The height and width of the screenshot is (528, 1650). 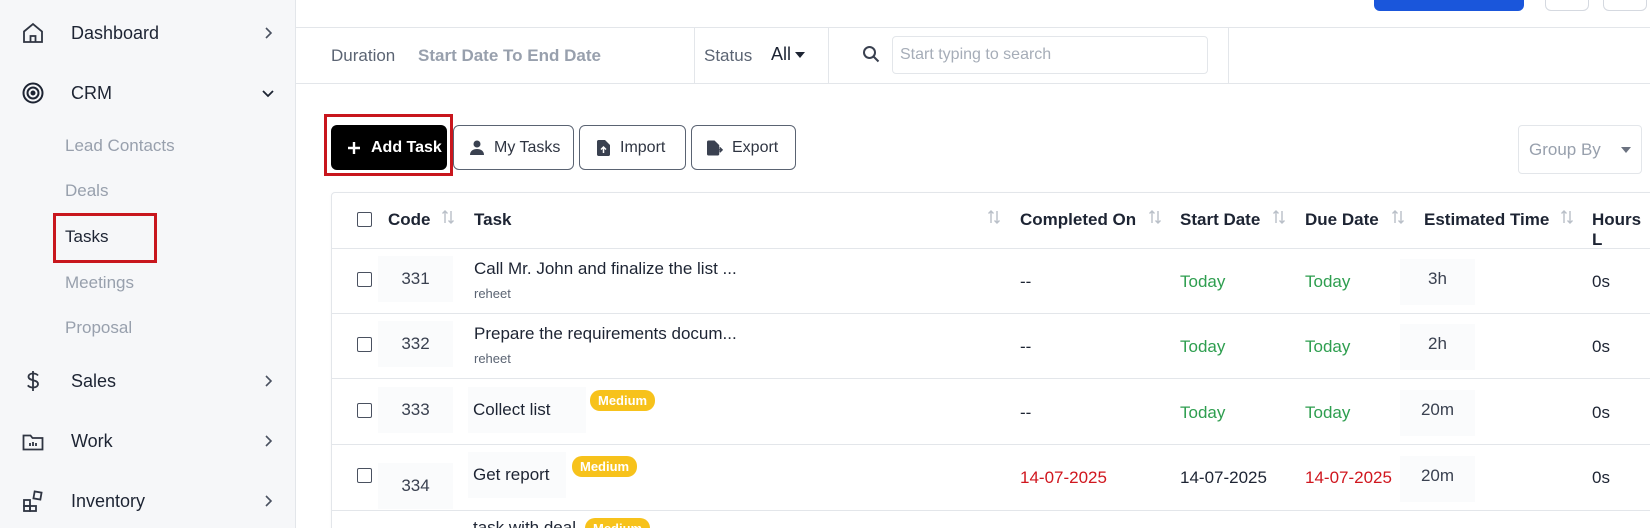 I want to click on start-date-value: 14-07-2025, so click(x=1223, y=477).